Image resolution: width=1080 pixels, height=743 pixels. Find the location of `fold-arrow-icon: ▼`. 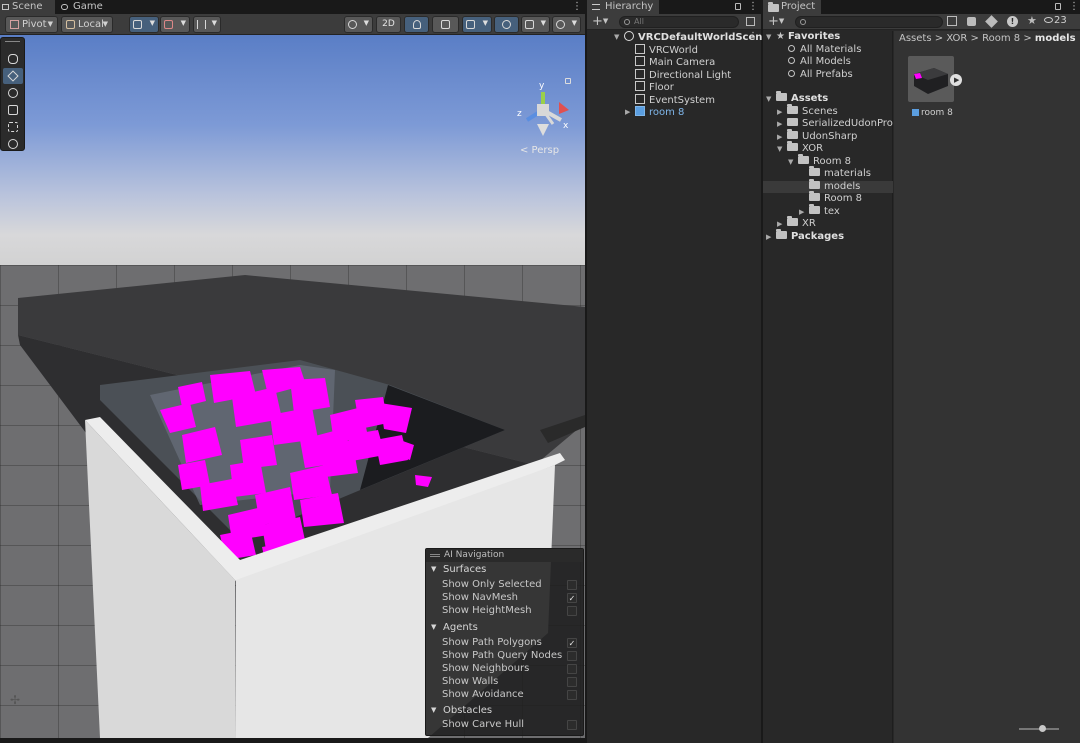

fold-arrow-icon: ▼ is located at coordinates (769, 99).